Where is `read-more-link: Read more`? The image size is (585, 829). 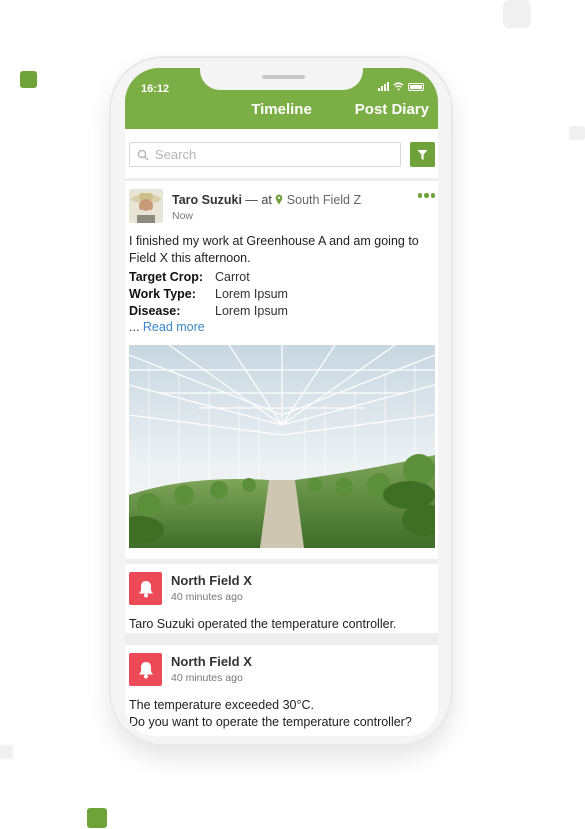
read-more-link: Read more is located at coordinates (174, 327).